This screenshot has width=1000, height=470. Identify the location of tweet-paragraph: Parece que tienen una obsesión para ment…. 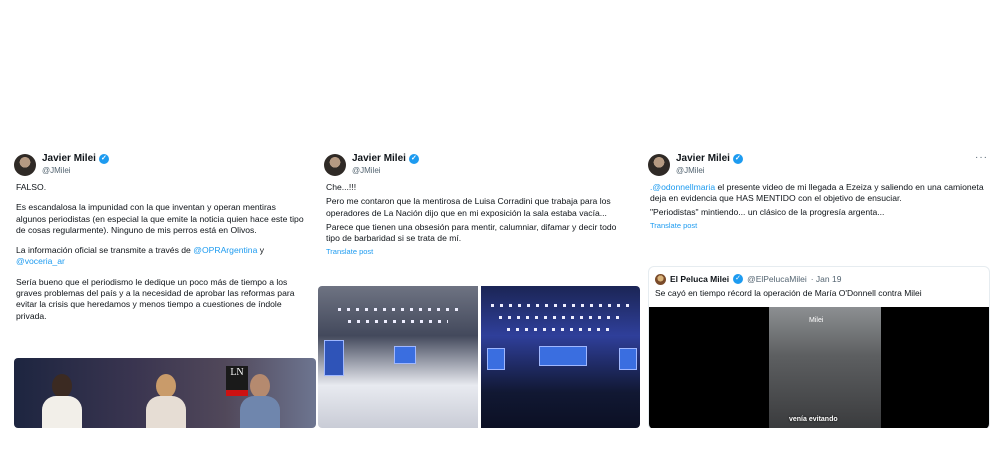
(471, 232).